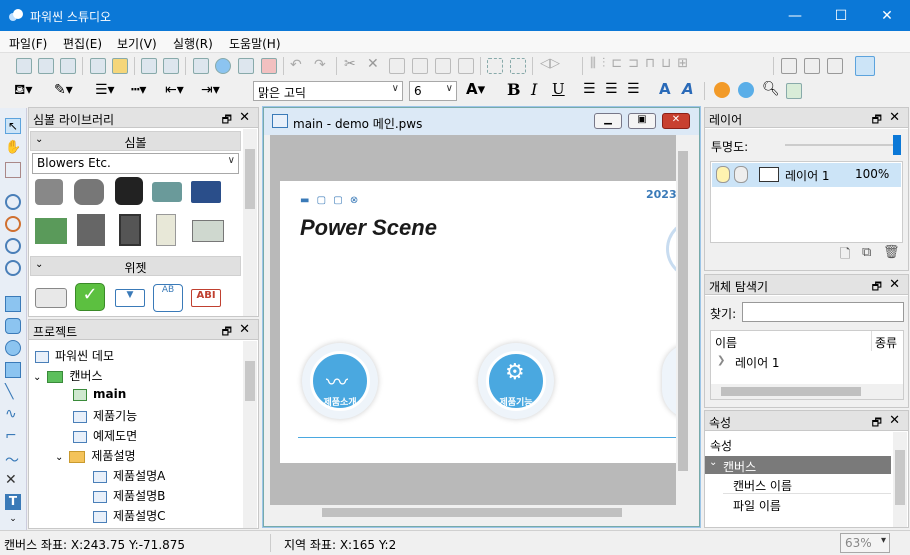 This screenshot has width=910, height=555. I want to click on line-color-icon: ✎▾, so click(63, 90).